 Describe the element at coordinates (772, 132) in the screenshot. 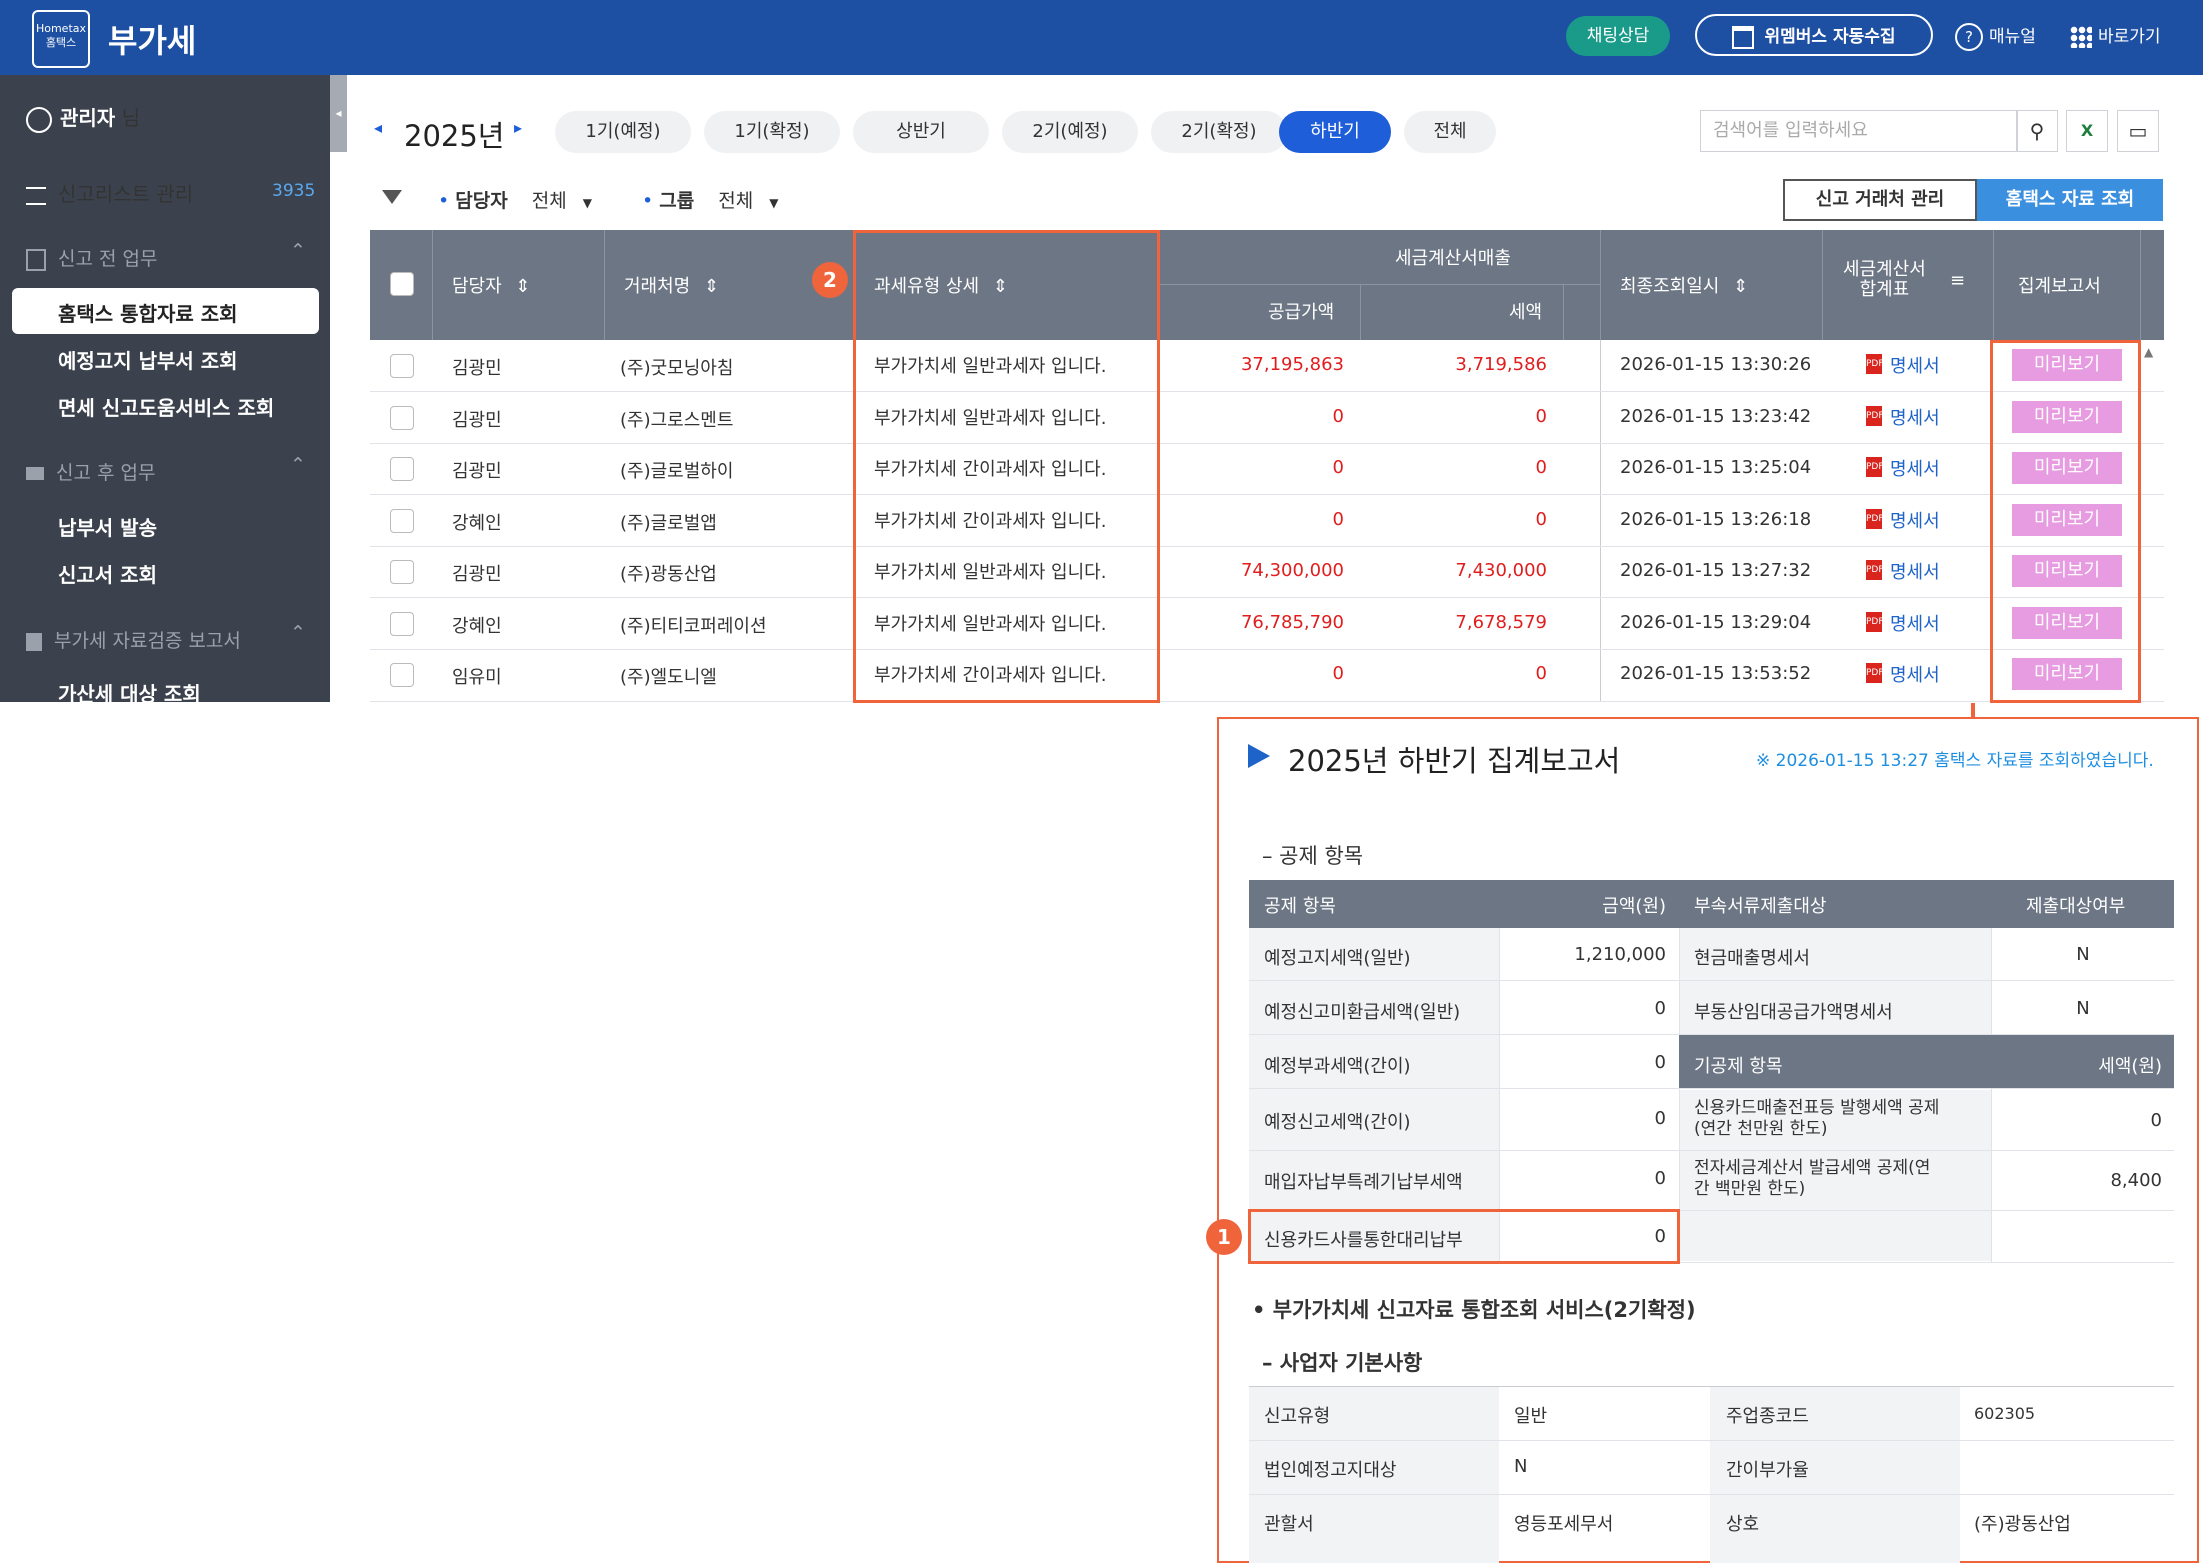

I see `tab-period-1-final: 1기(확정)` at that location.